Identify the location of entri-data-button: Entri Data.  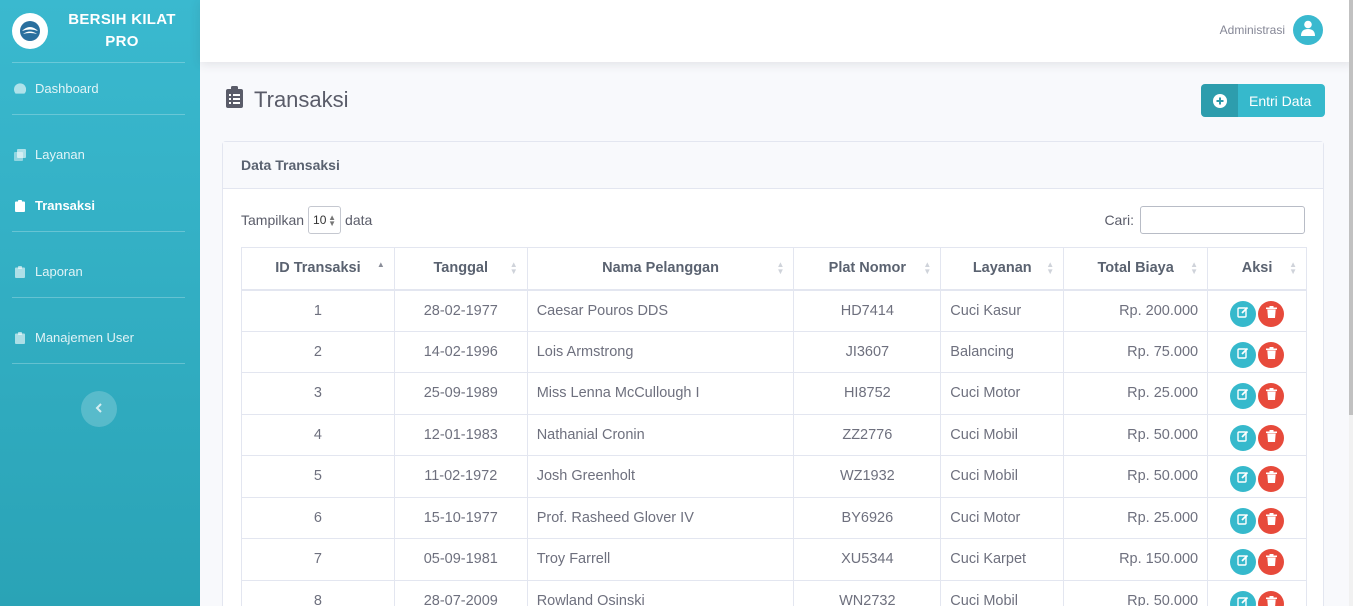
(1263, 100).